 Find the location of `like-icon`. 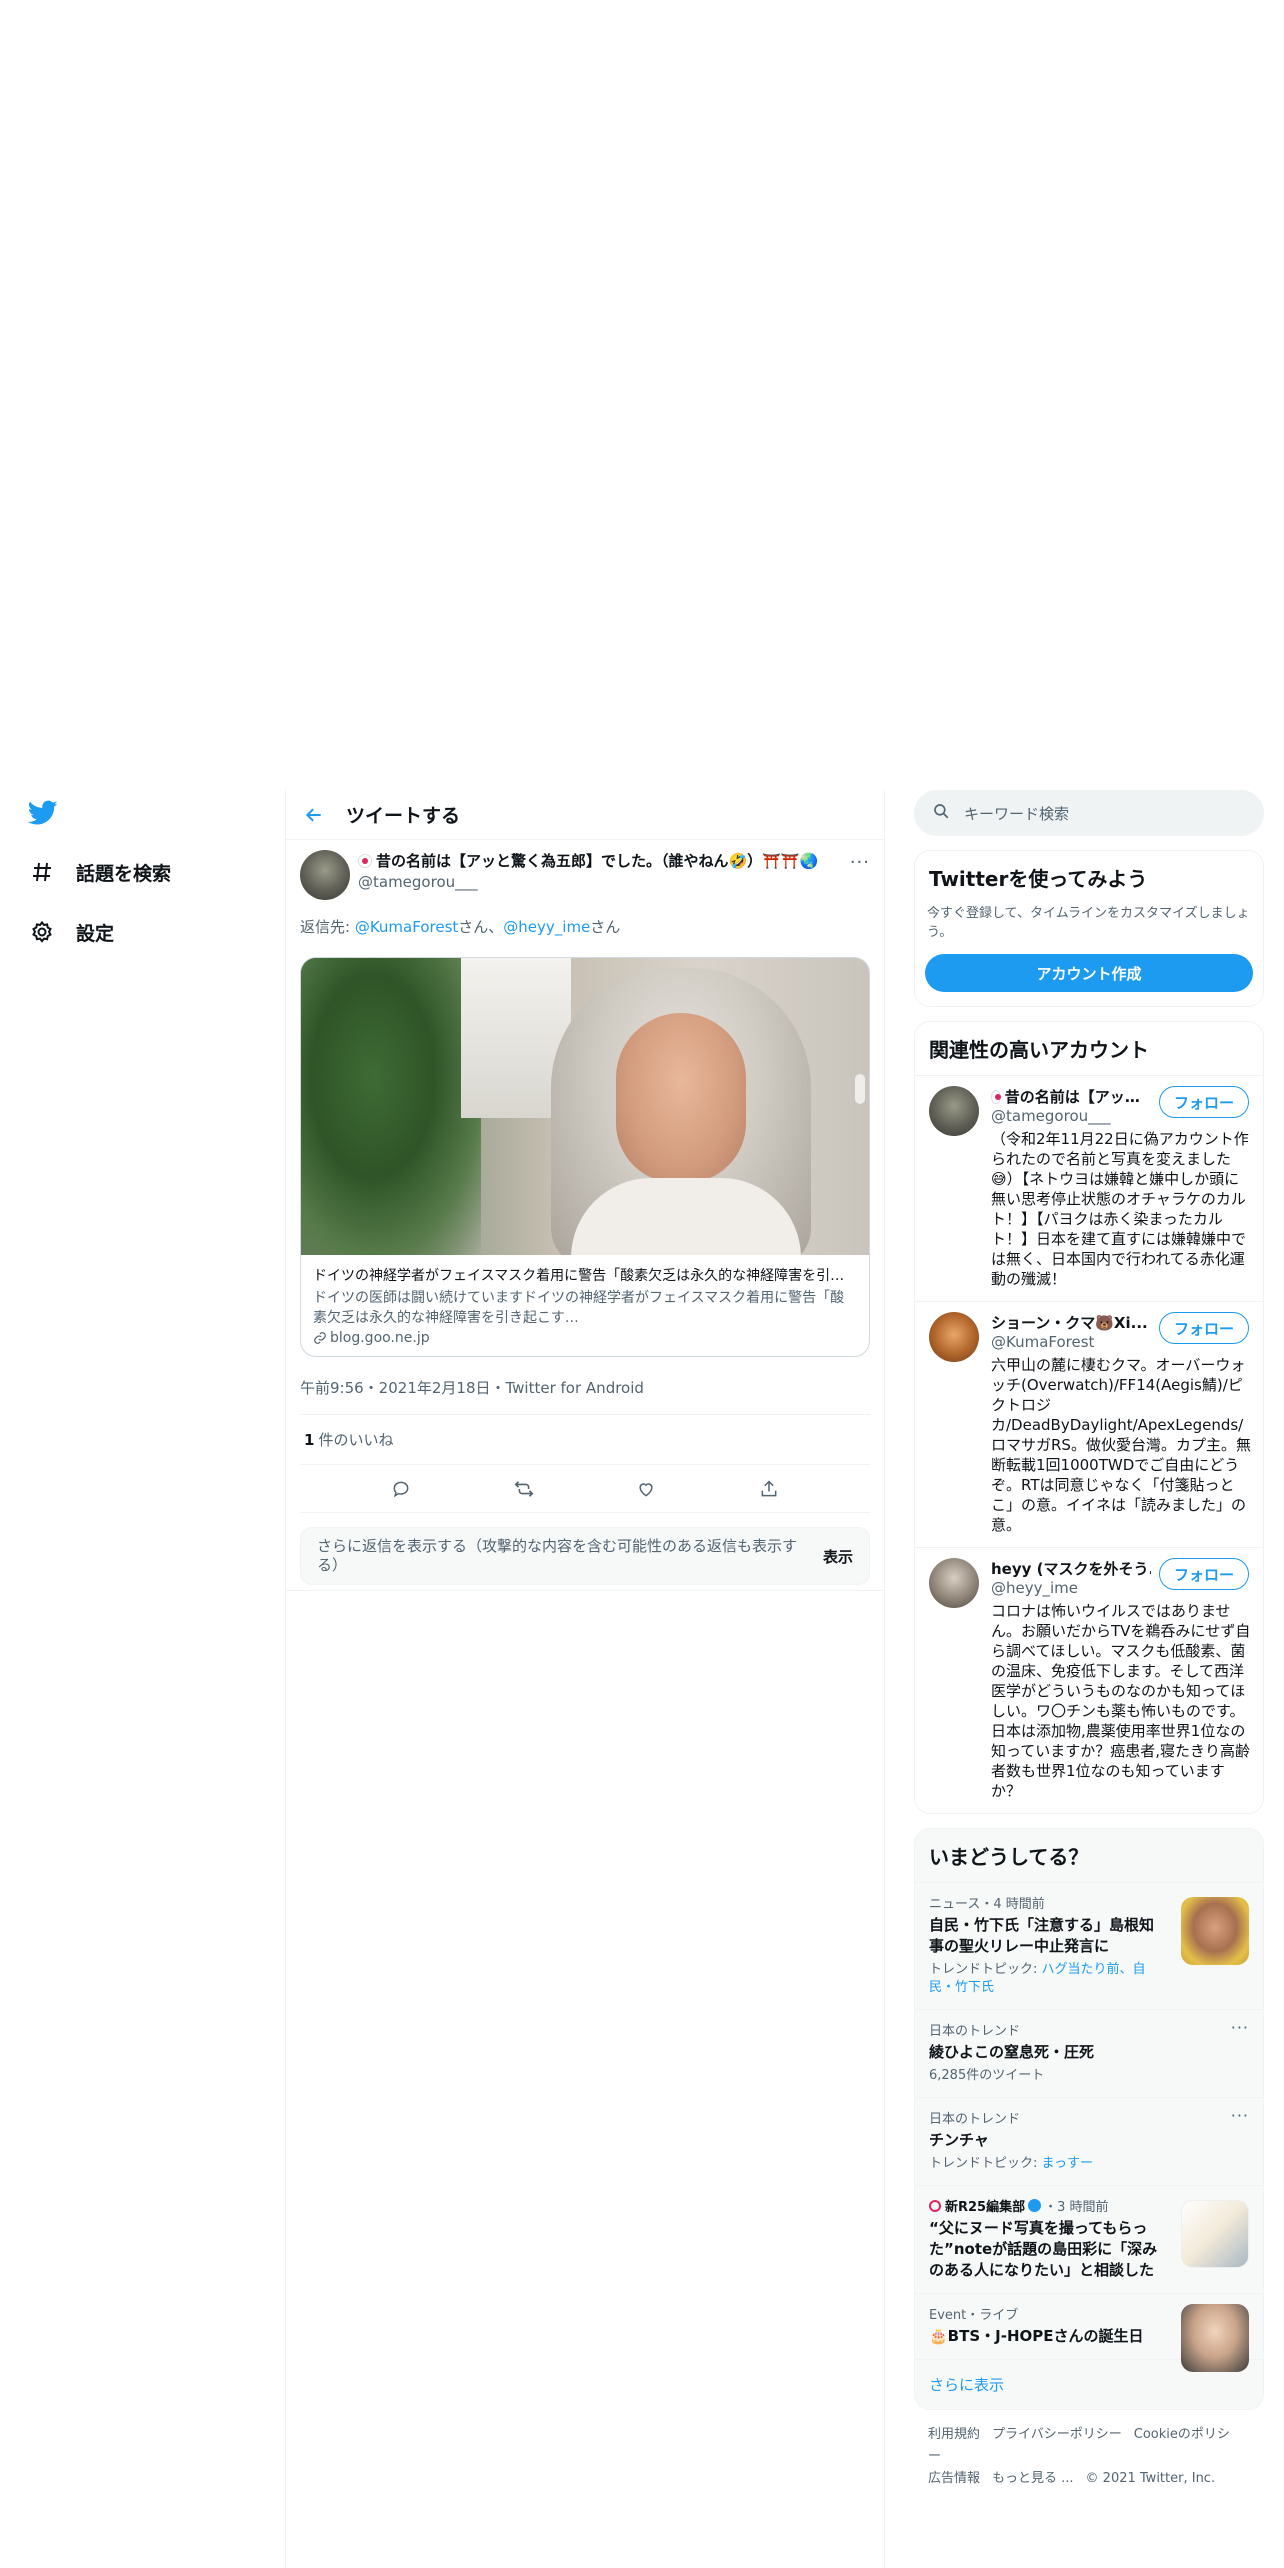

like-icon is located at coordinates (646, 1489).